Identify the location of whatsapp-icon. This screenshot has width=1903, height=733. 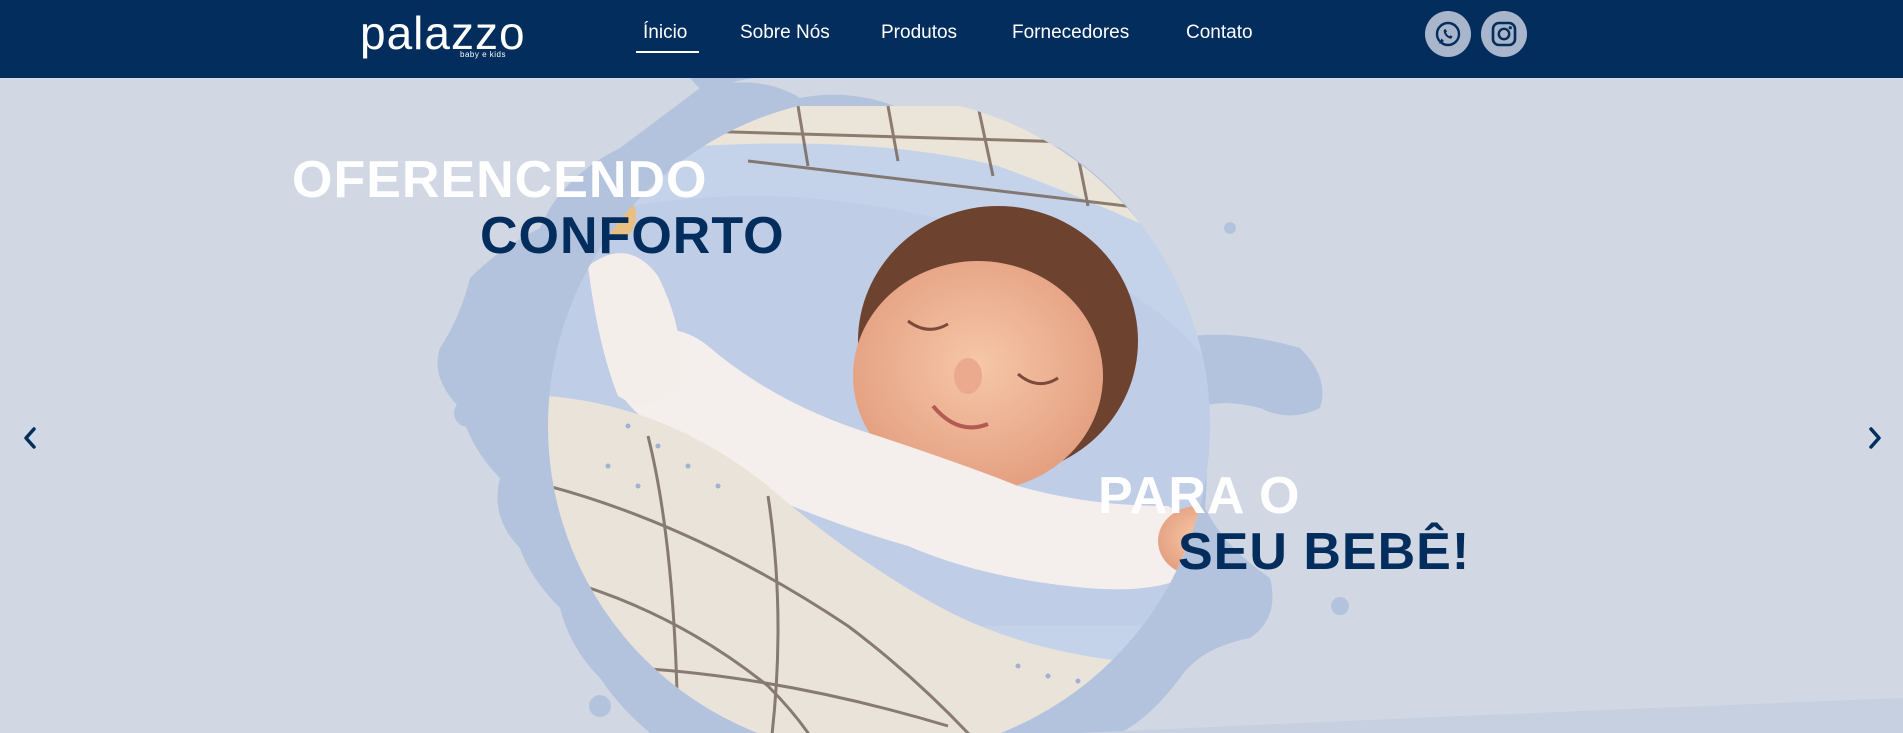
(1448, 34).